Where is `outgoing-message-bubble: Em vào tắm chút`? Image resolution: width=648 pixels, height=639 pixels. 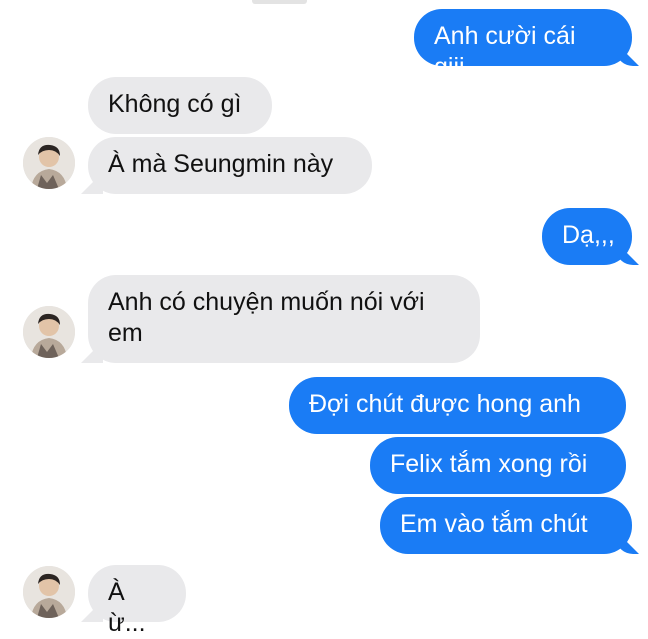 outgoing-message-bubble: Em vào tắm chút is located at coordinates (506, 525).